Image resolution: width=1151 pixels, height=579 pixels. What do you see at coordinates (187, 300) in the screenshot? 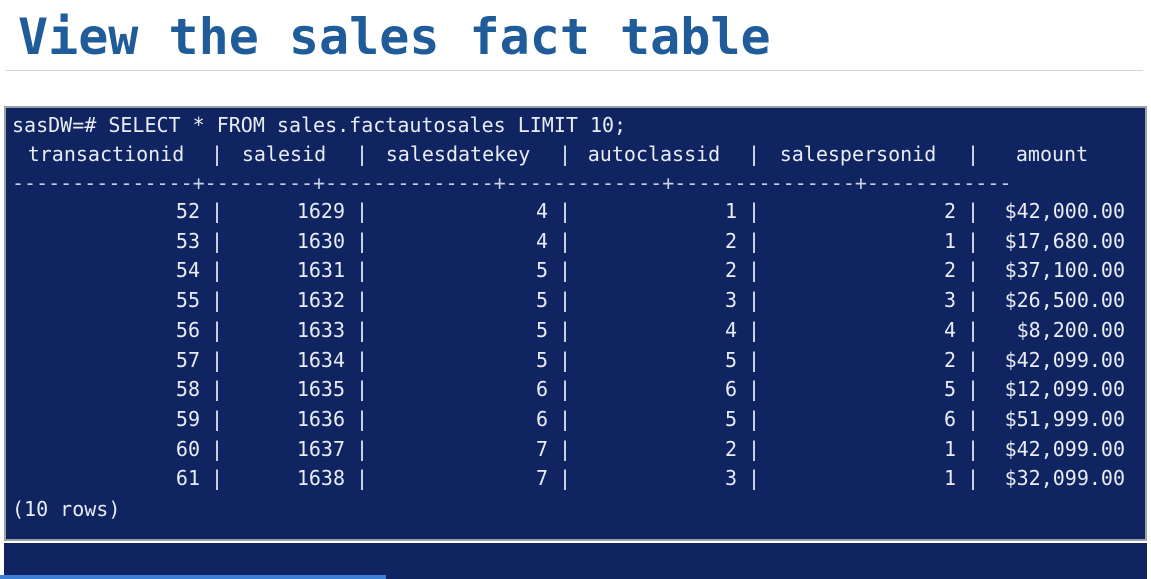
I see `cell-transactionid: 55` at bounding box center [187, 300].